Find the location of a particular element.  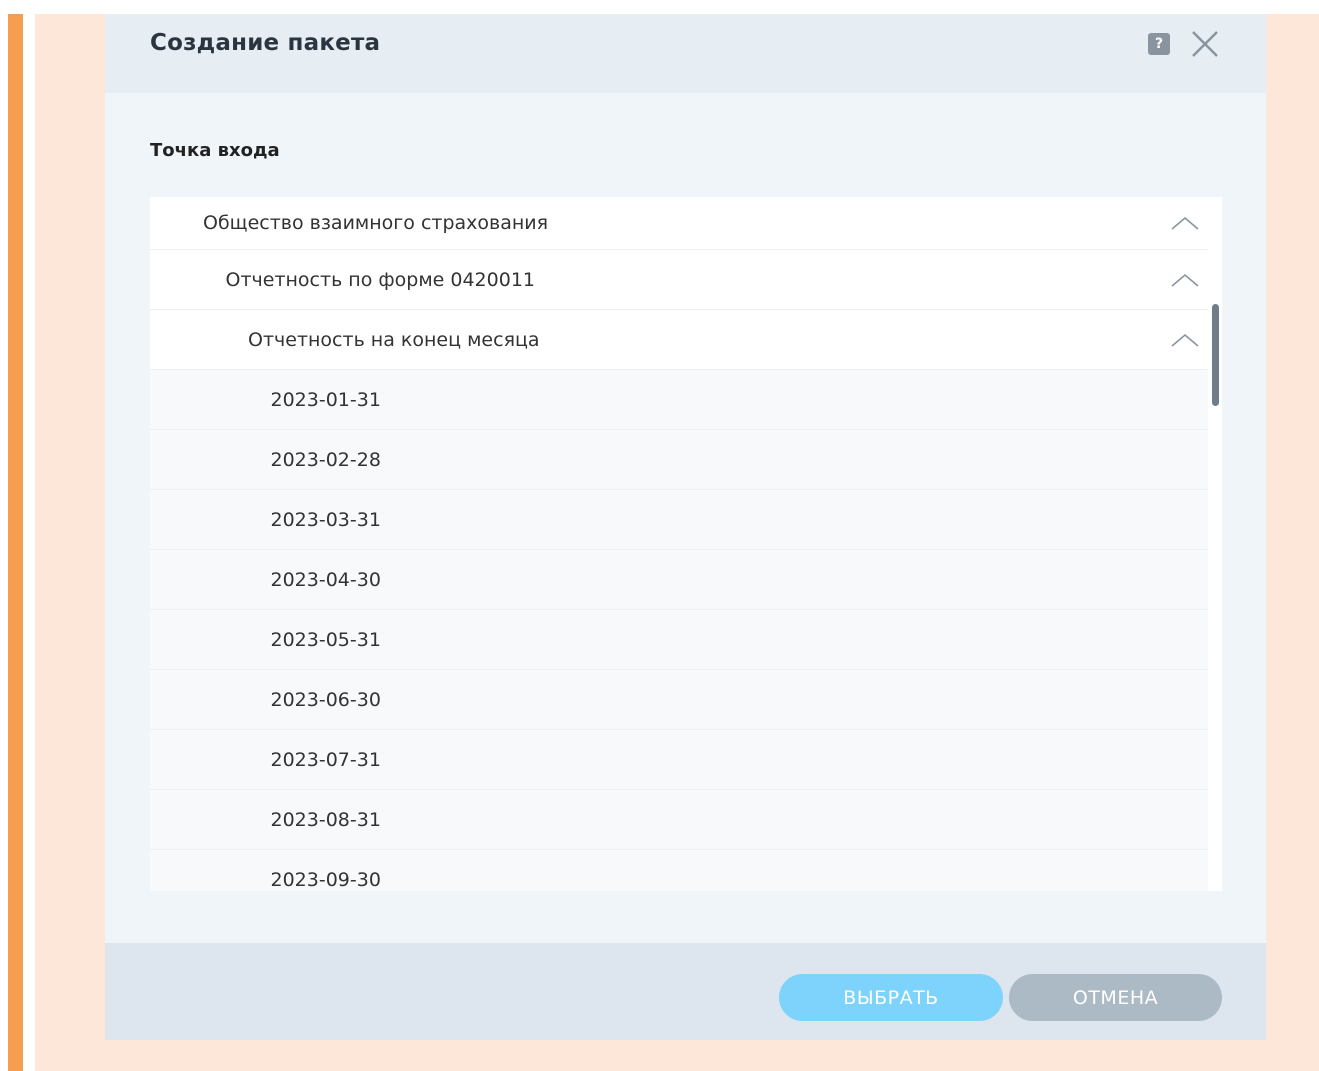

left-accent-bar is located at coordinates (15, 542).